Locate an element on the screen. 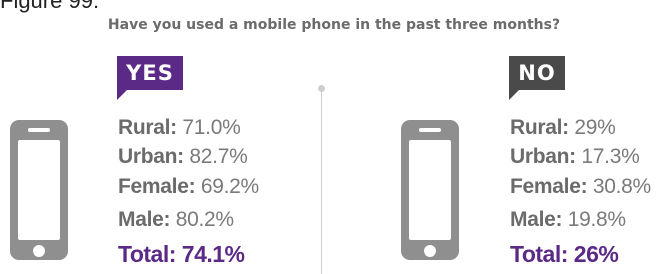 The height and width of the screenshot is (274, 668). no-urban-label: Urban: is located at coordinates (543, 156).